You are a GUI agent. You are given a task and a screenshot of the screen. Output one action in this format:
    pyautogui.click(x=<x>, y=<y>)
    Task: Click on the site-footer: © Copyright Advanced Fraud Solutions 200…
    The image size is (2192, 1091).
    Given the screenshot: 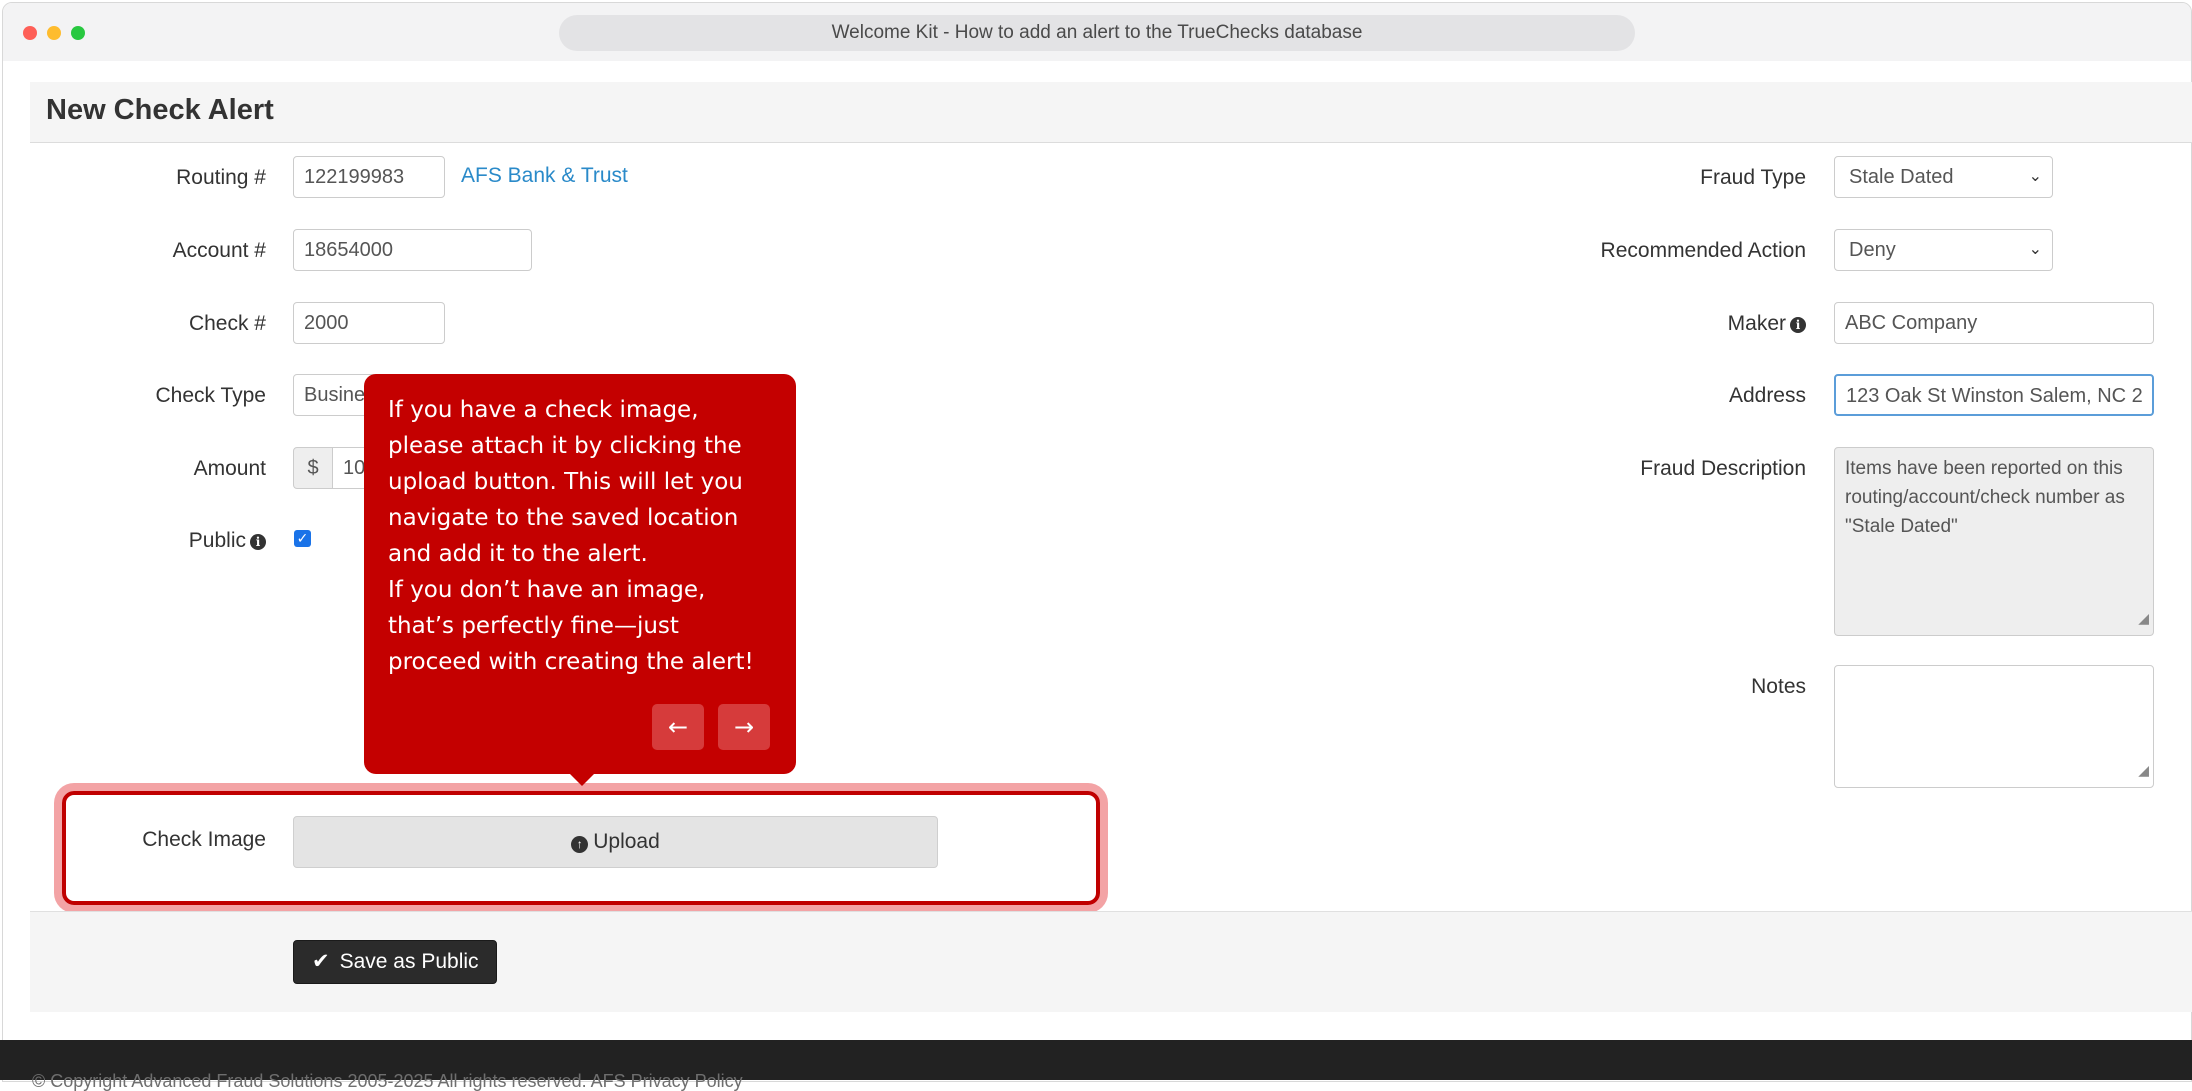 What is the action you would take?
    pyautogui.click(x=1096, y=1065)
    